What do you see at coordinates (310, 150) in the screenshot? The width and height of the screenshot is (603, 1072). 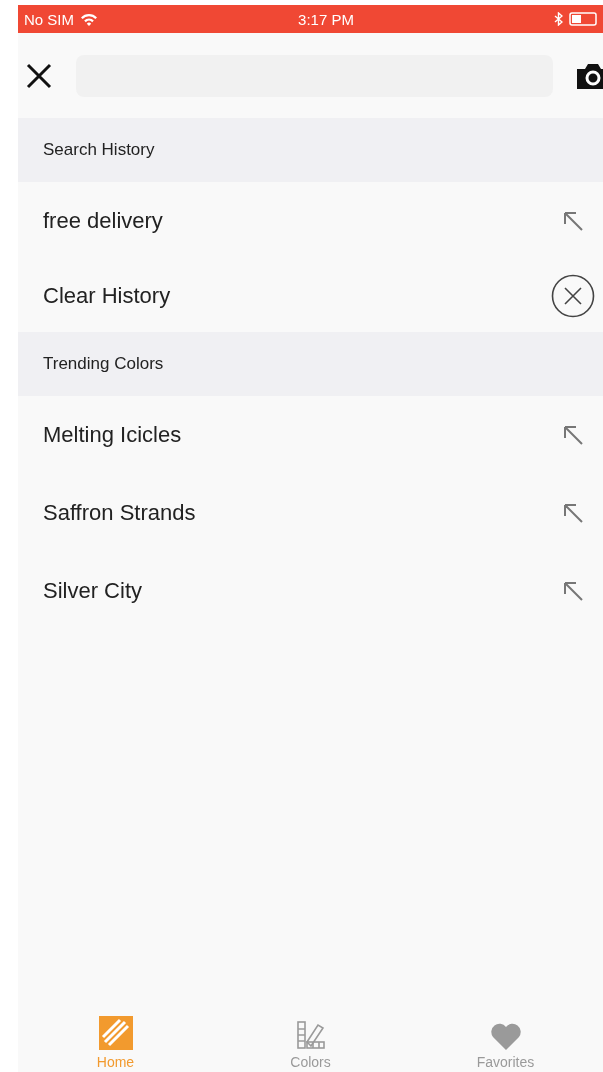 I see `section-header: Search History` at bounding box center [310, 150].